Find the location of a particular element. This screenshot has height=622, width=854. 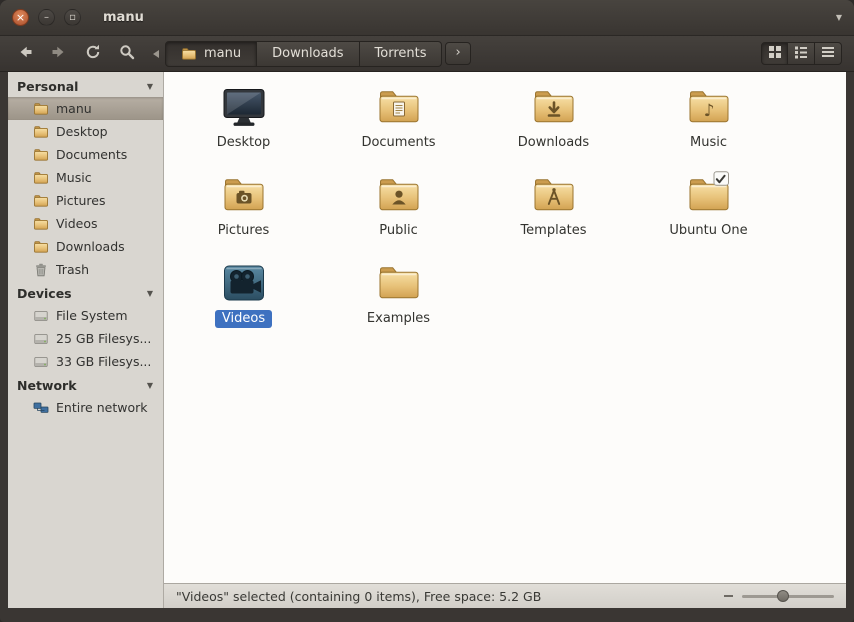

zoom-slider is located at coordinates (788, 595).